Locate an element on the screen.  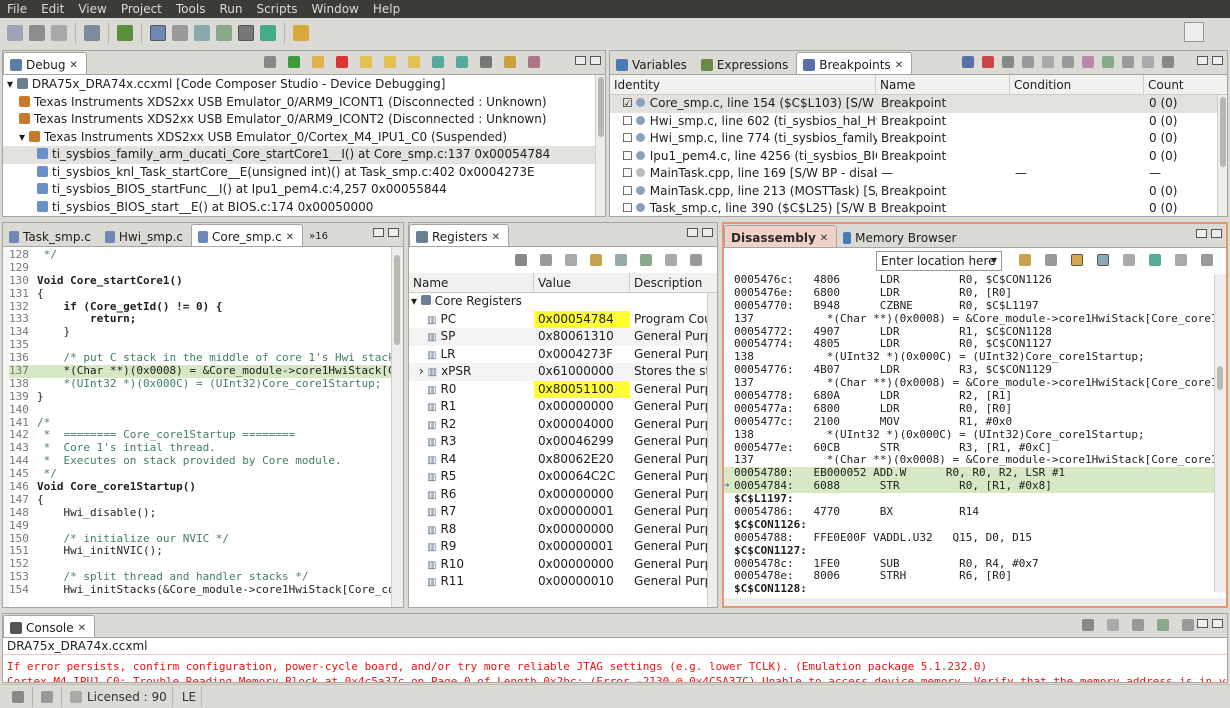
register-value: 0x0004273F is located at coordinates (582, 355).